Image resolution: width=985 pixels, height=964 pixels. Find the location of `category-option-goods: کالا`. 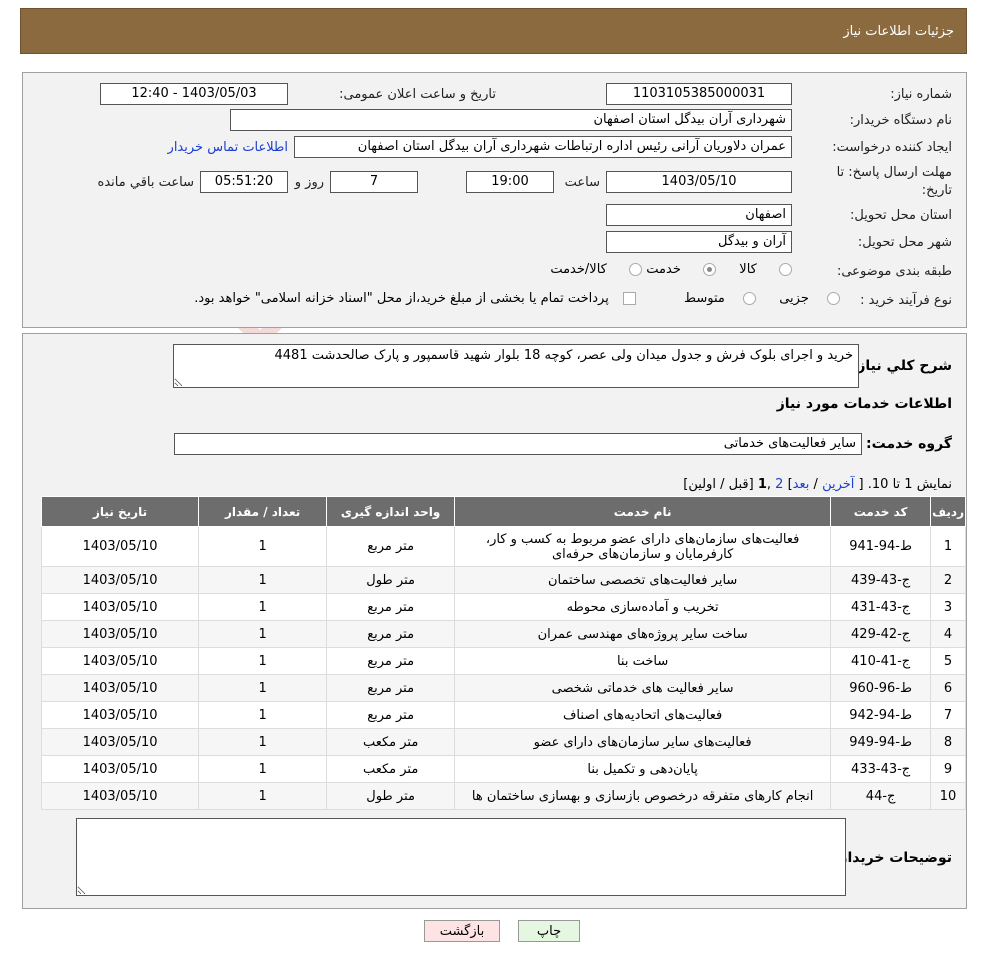

category-option-goods: کالا is located at coordinates (765, 269).